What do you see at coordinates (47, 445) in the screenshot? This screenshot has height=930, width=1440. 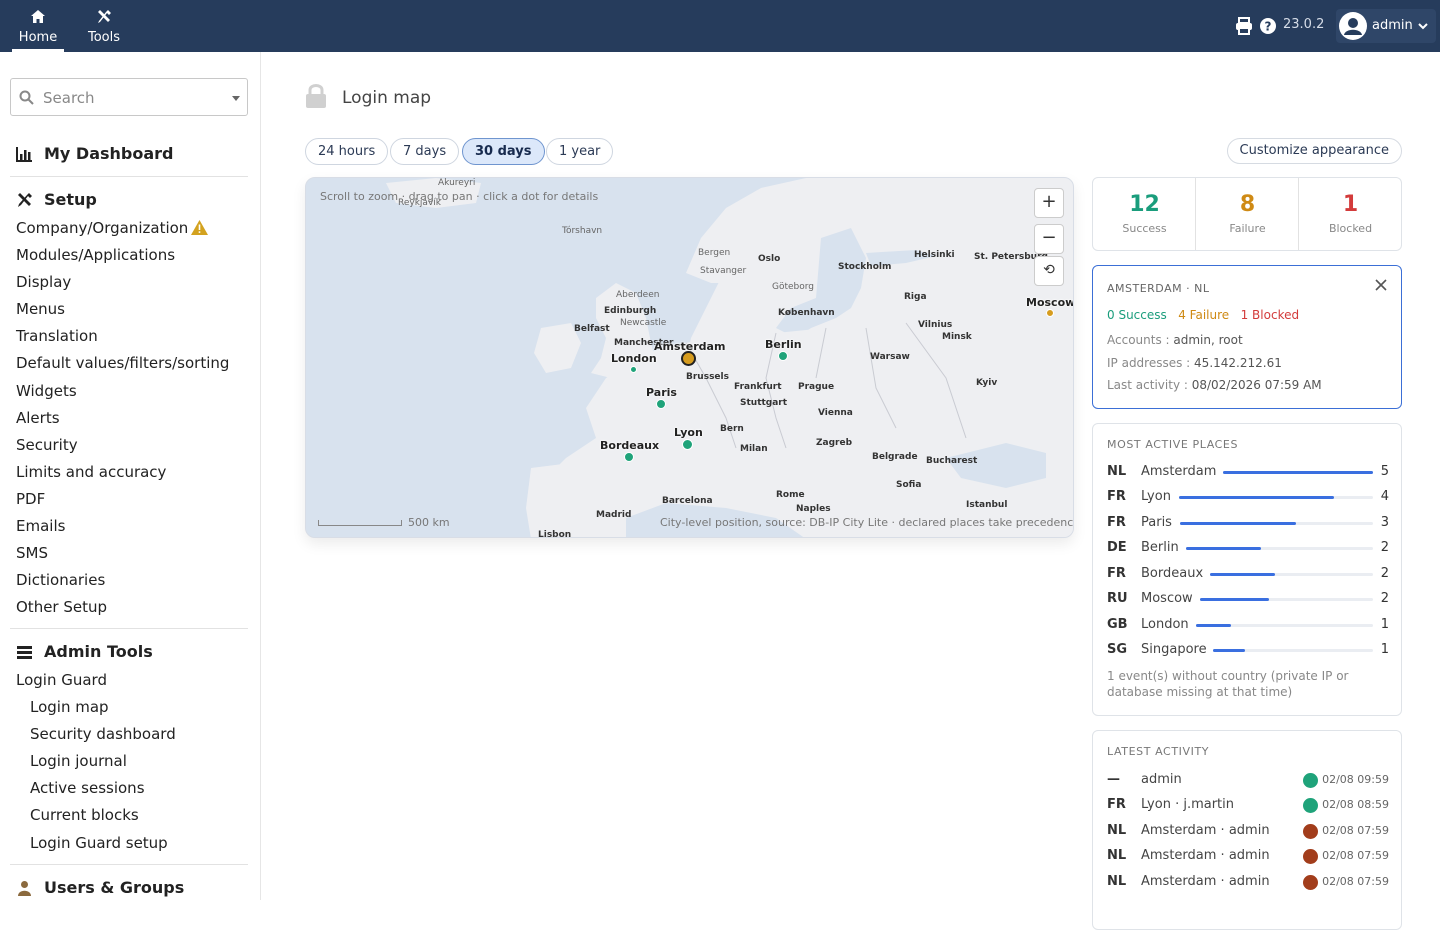 I see `sidebar-item-security: Security` at bounding box center [47, 445].